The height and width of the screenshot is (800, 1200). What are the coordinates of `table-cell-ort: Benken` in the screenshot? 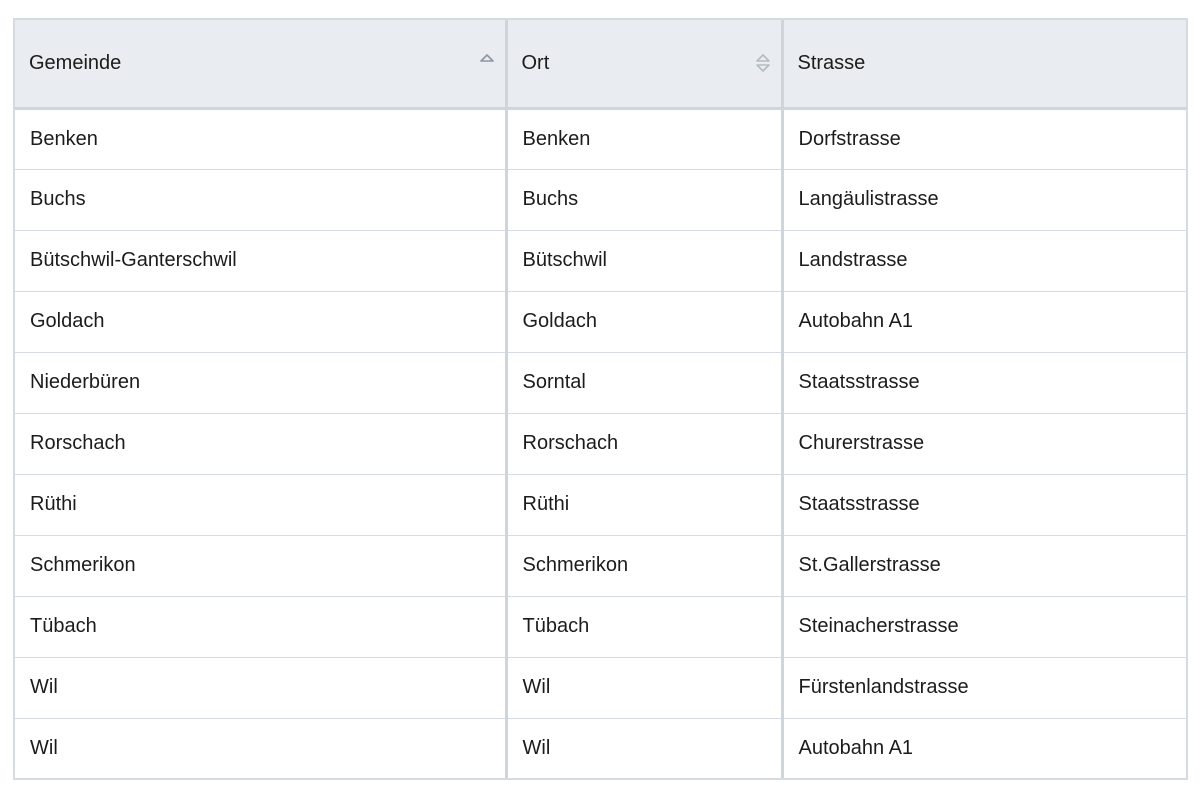 It's located at (643, 139).